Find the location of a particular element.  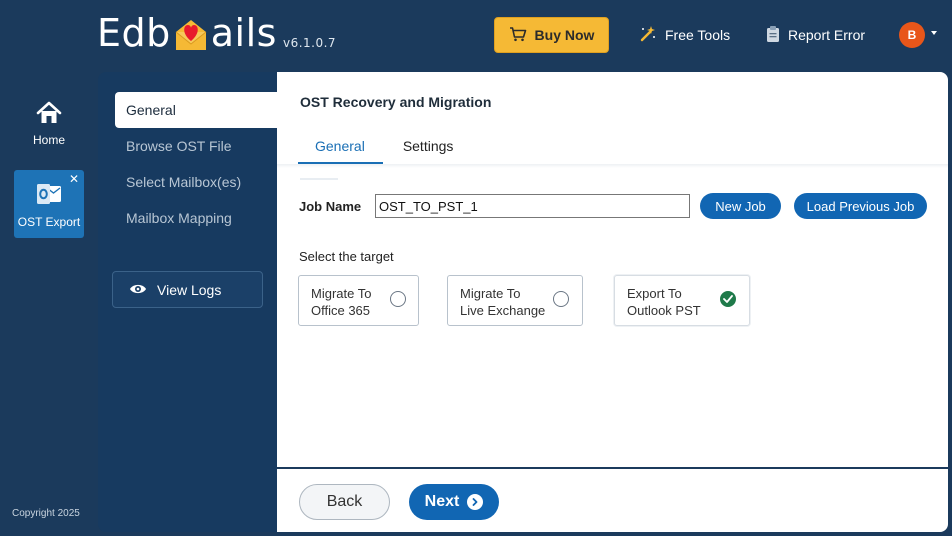

select-target-label: Select the target is located at coordinates (346, 256).